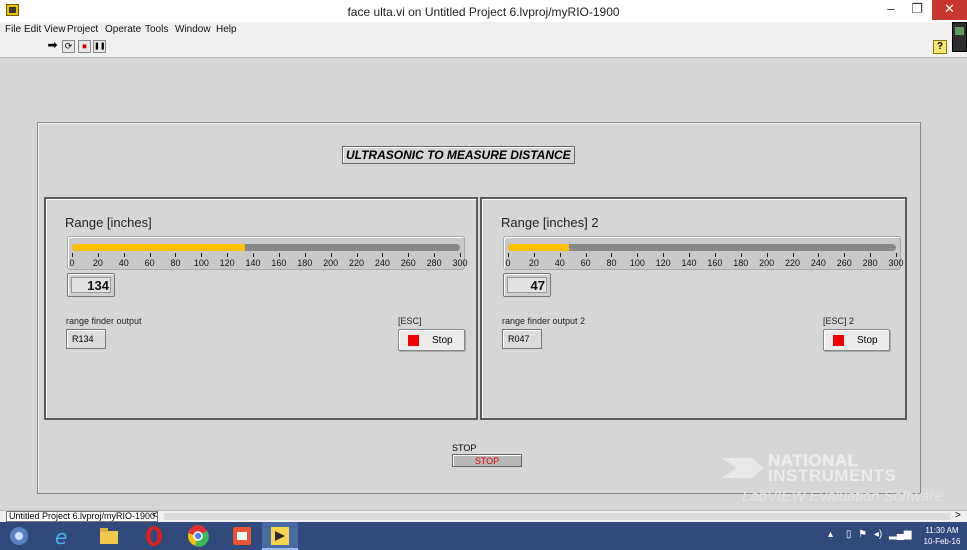 This screenshot has width=967, height=550. Describe the element at coordinates (891, 10) in the screenshot. I see `minimize-button: –` at that location.